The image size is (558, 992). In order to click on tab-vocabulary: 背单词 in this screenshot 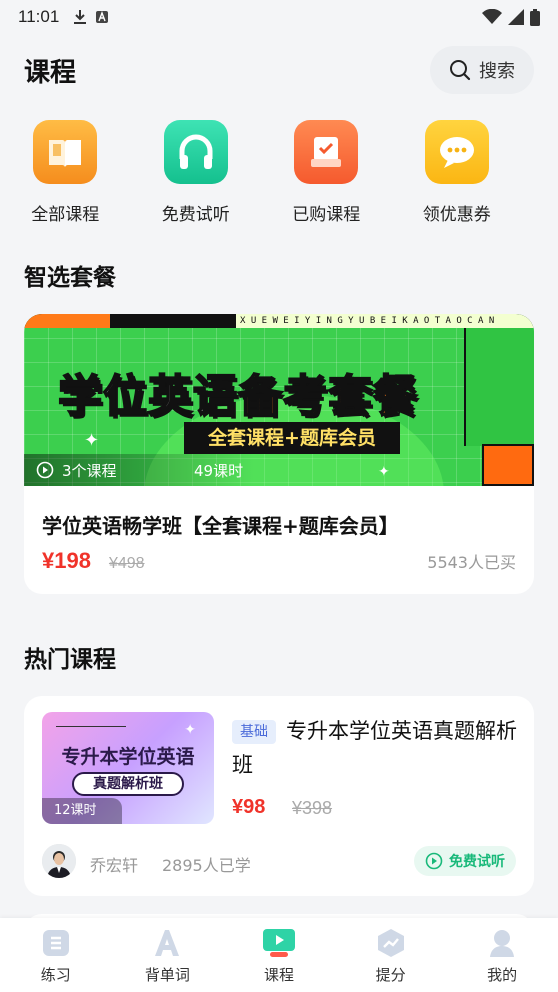, I will do `click(168, 955)`.